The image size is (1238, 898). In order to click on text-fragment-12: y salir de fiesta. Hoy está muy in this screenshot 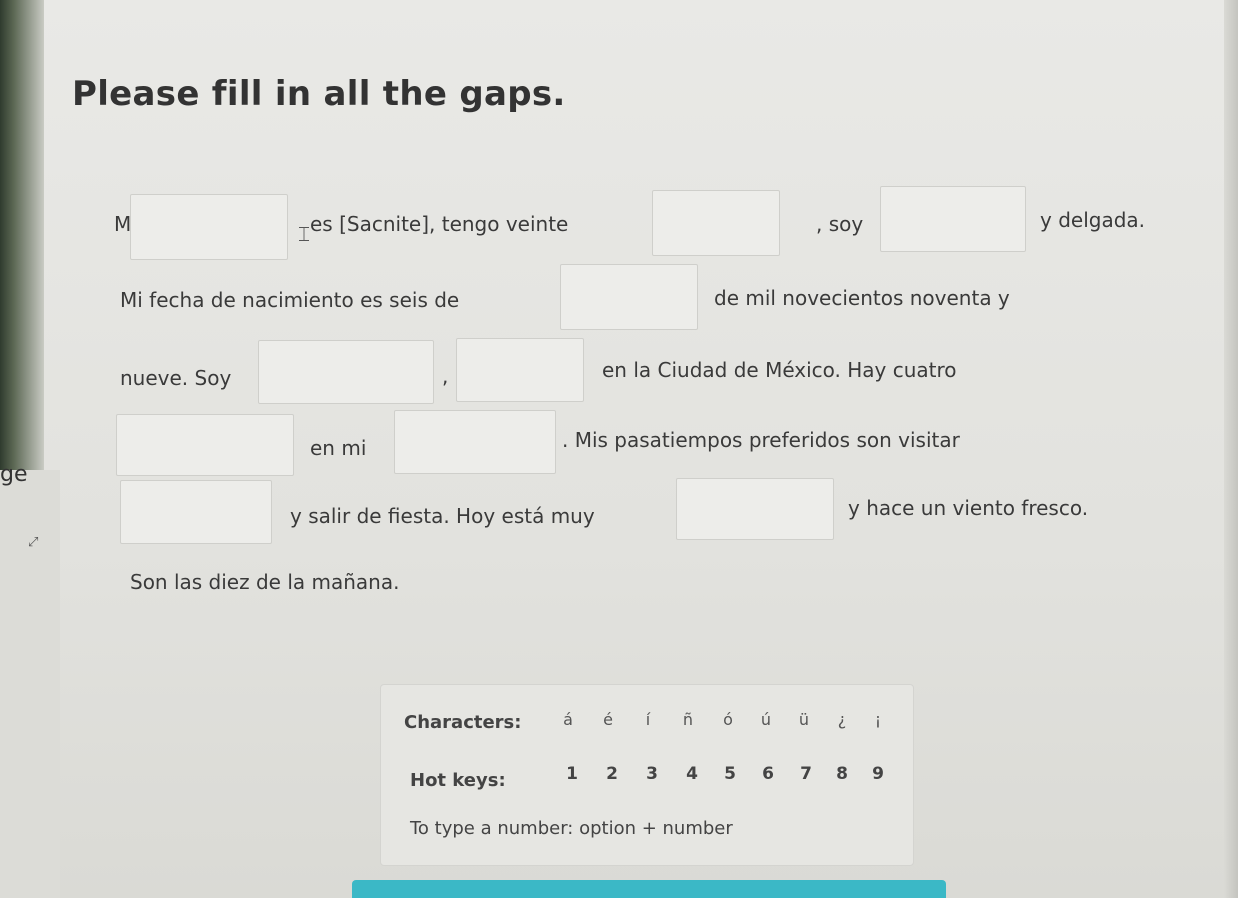, I will do `click(442, 516)`.